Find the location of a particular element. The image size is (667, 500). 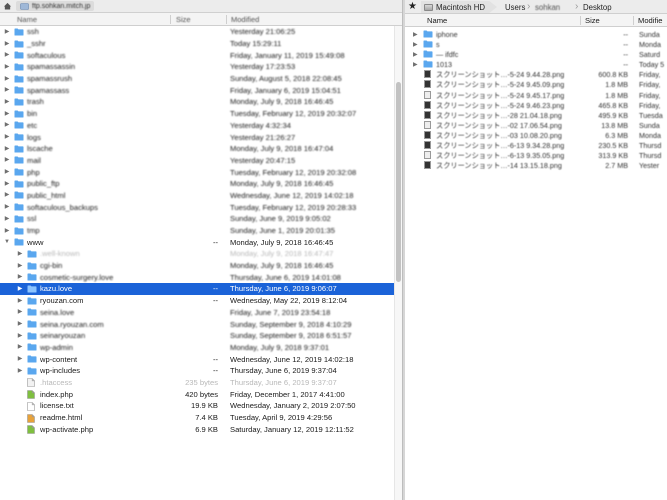

remote-row: ▶ etc Yesterday 4:32:34 is located at coordinates (198, 126).